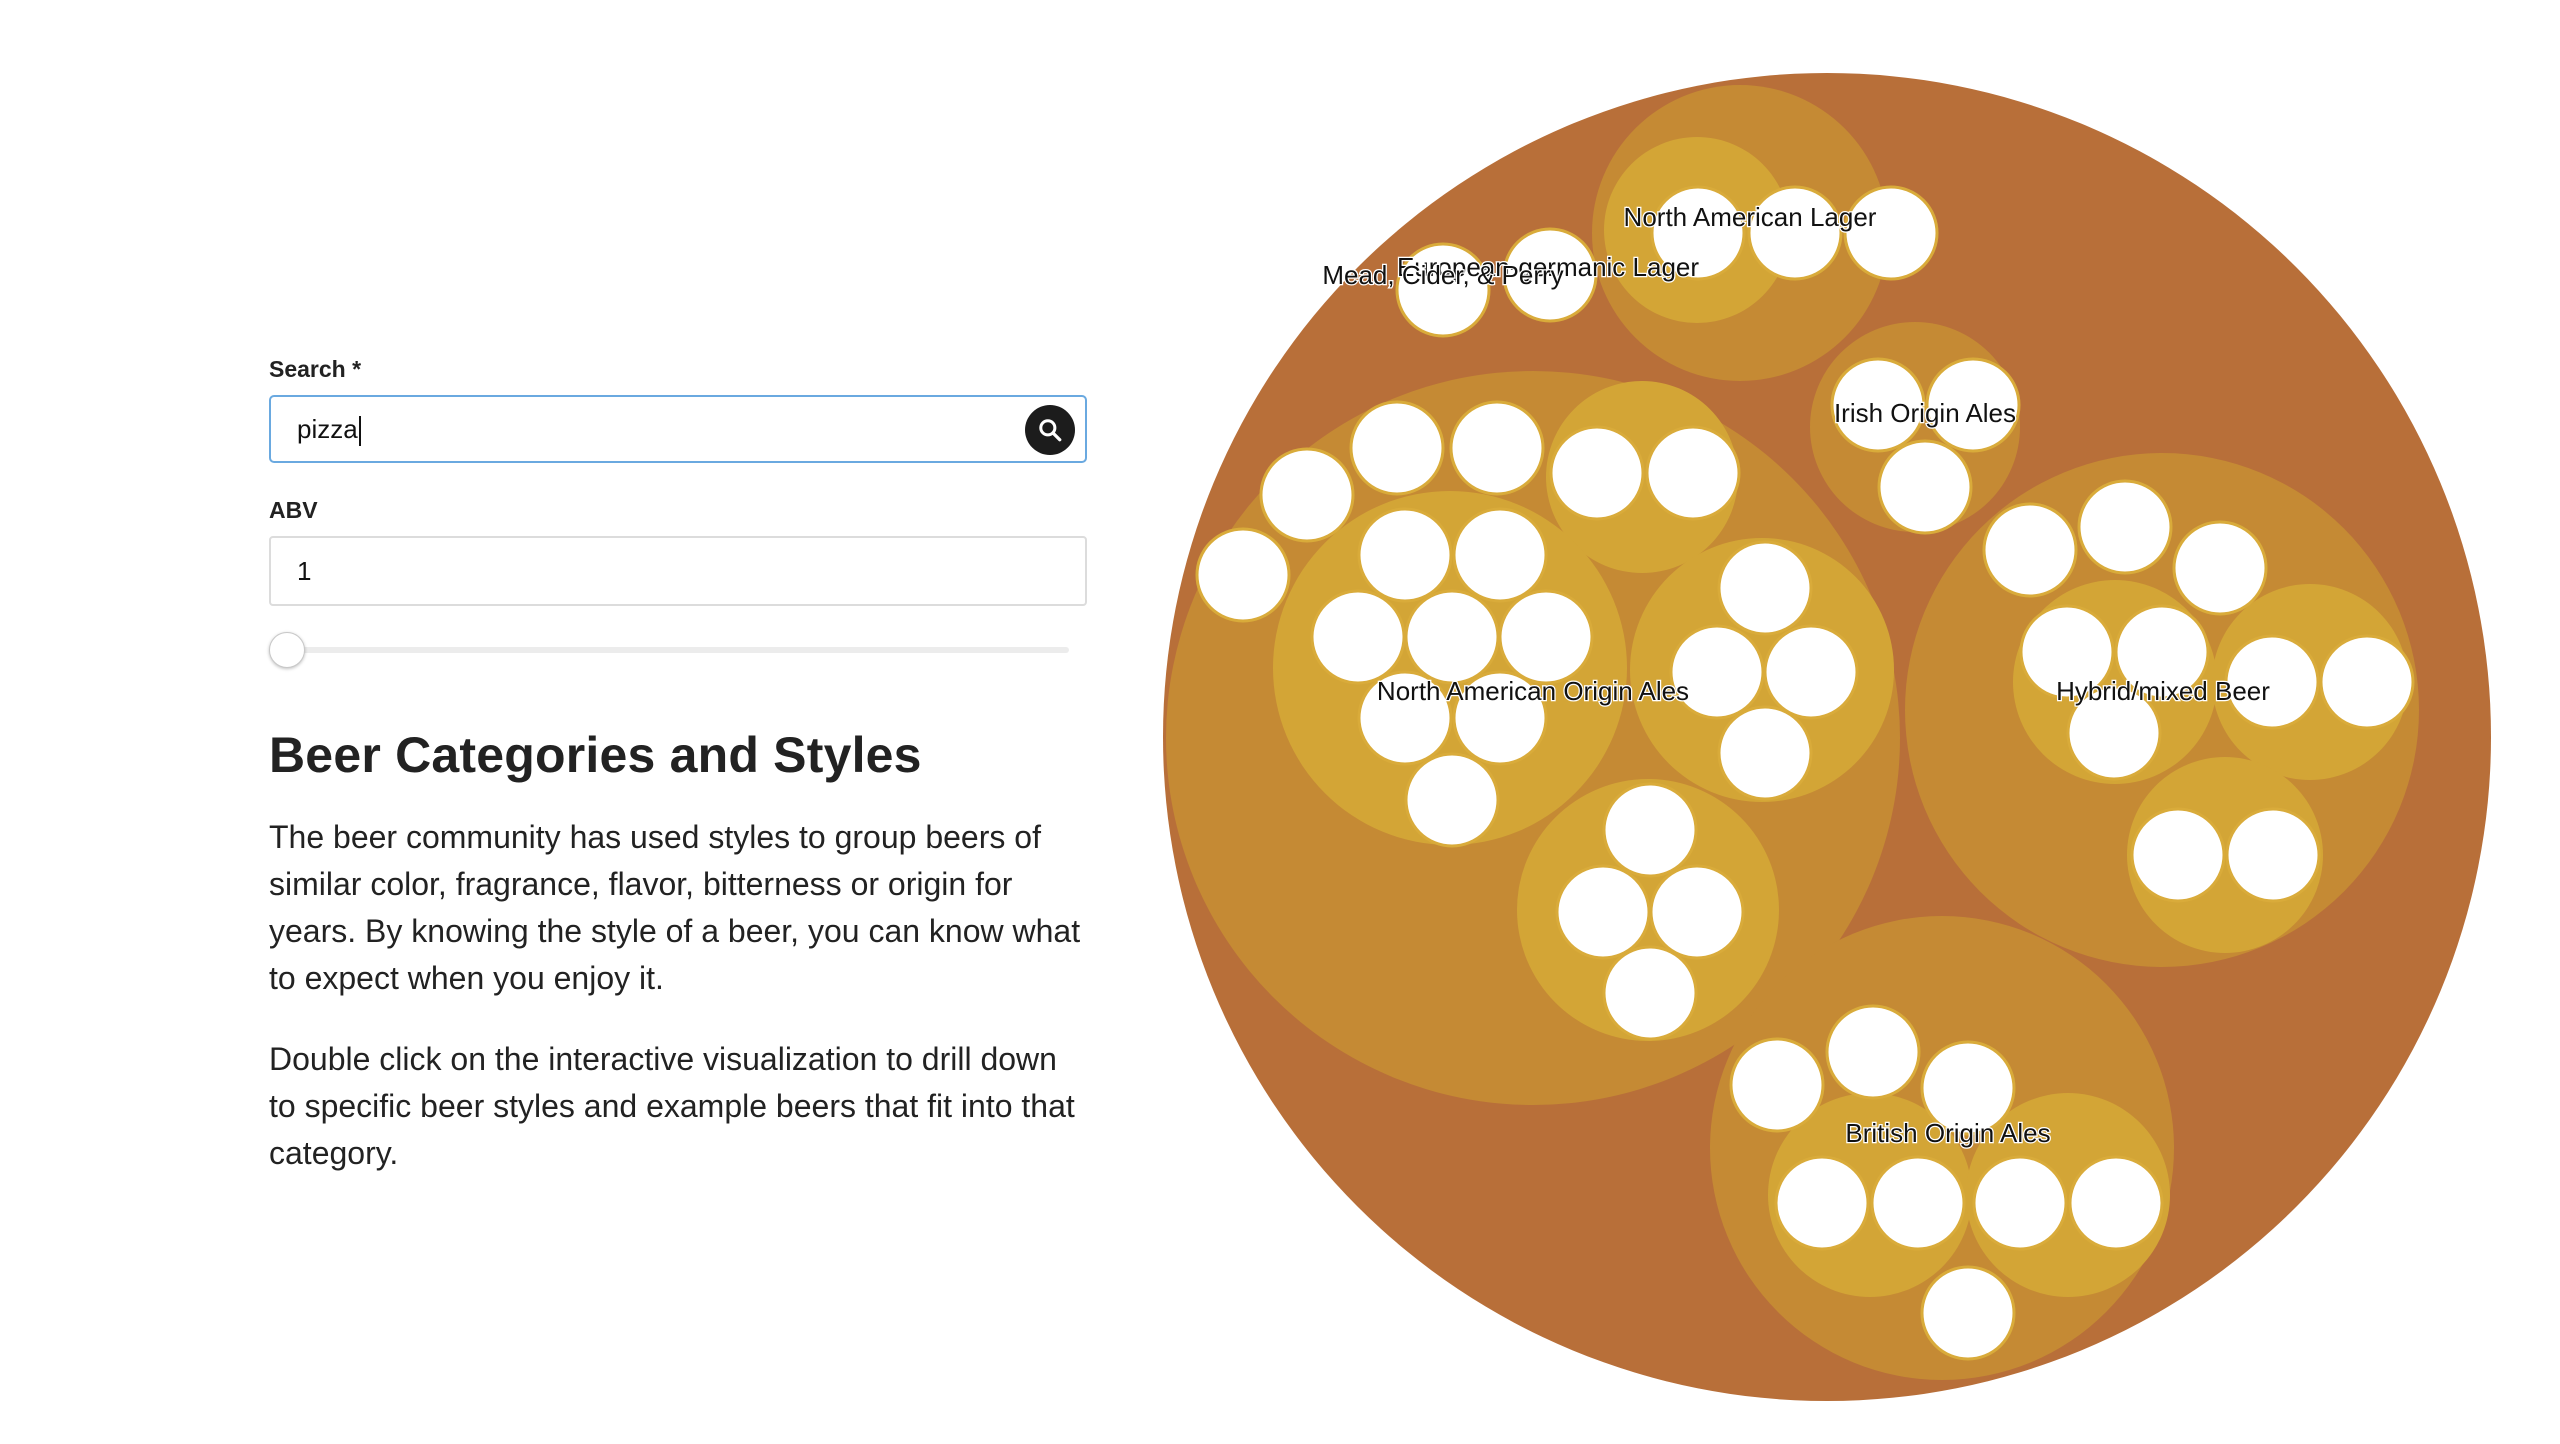 The height and width of the screenshot is (1444, 2560). I want to click on abv-slider-thumb, so click(287, 650).